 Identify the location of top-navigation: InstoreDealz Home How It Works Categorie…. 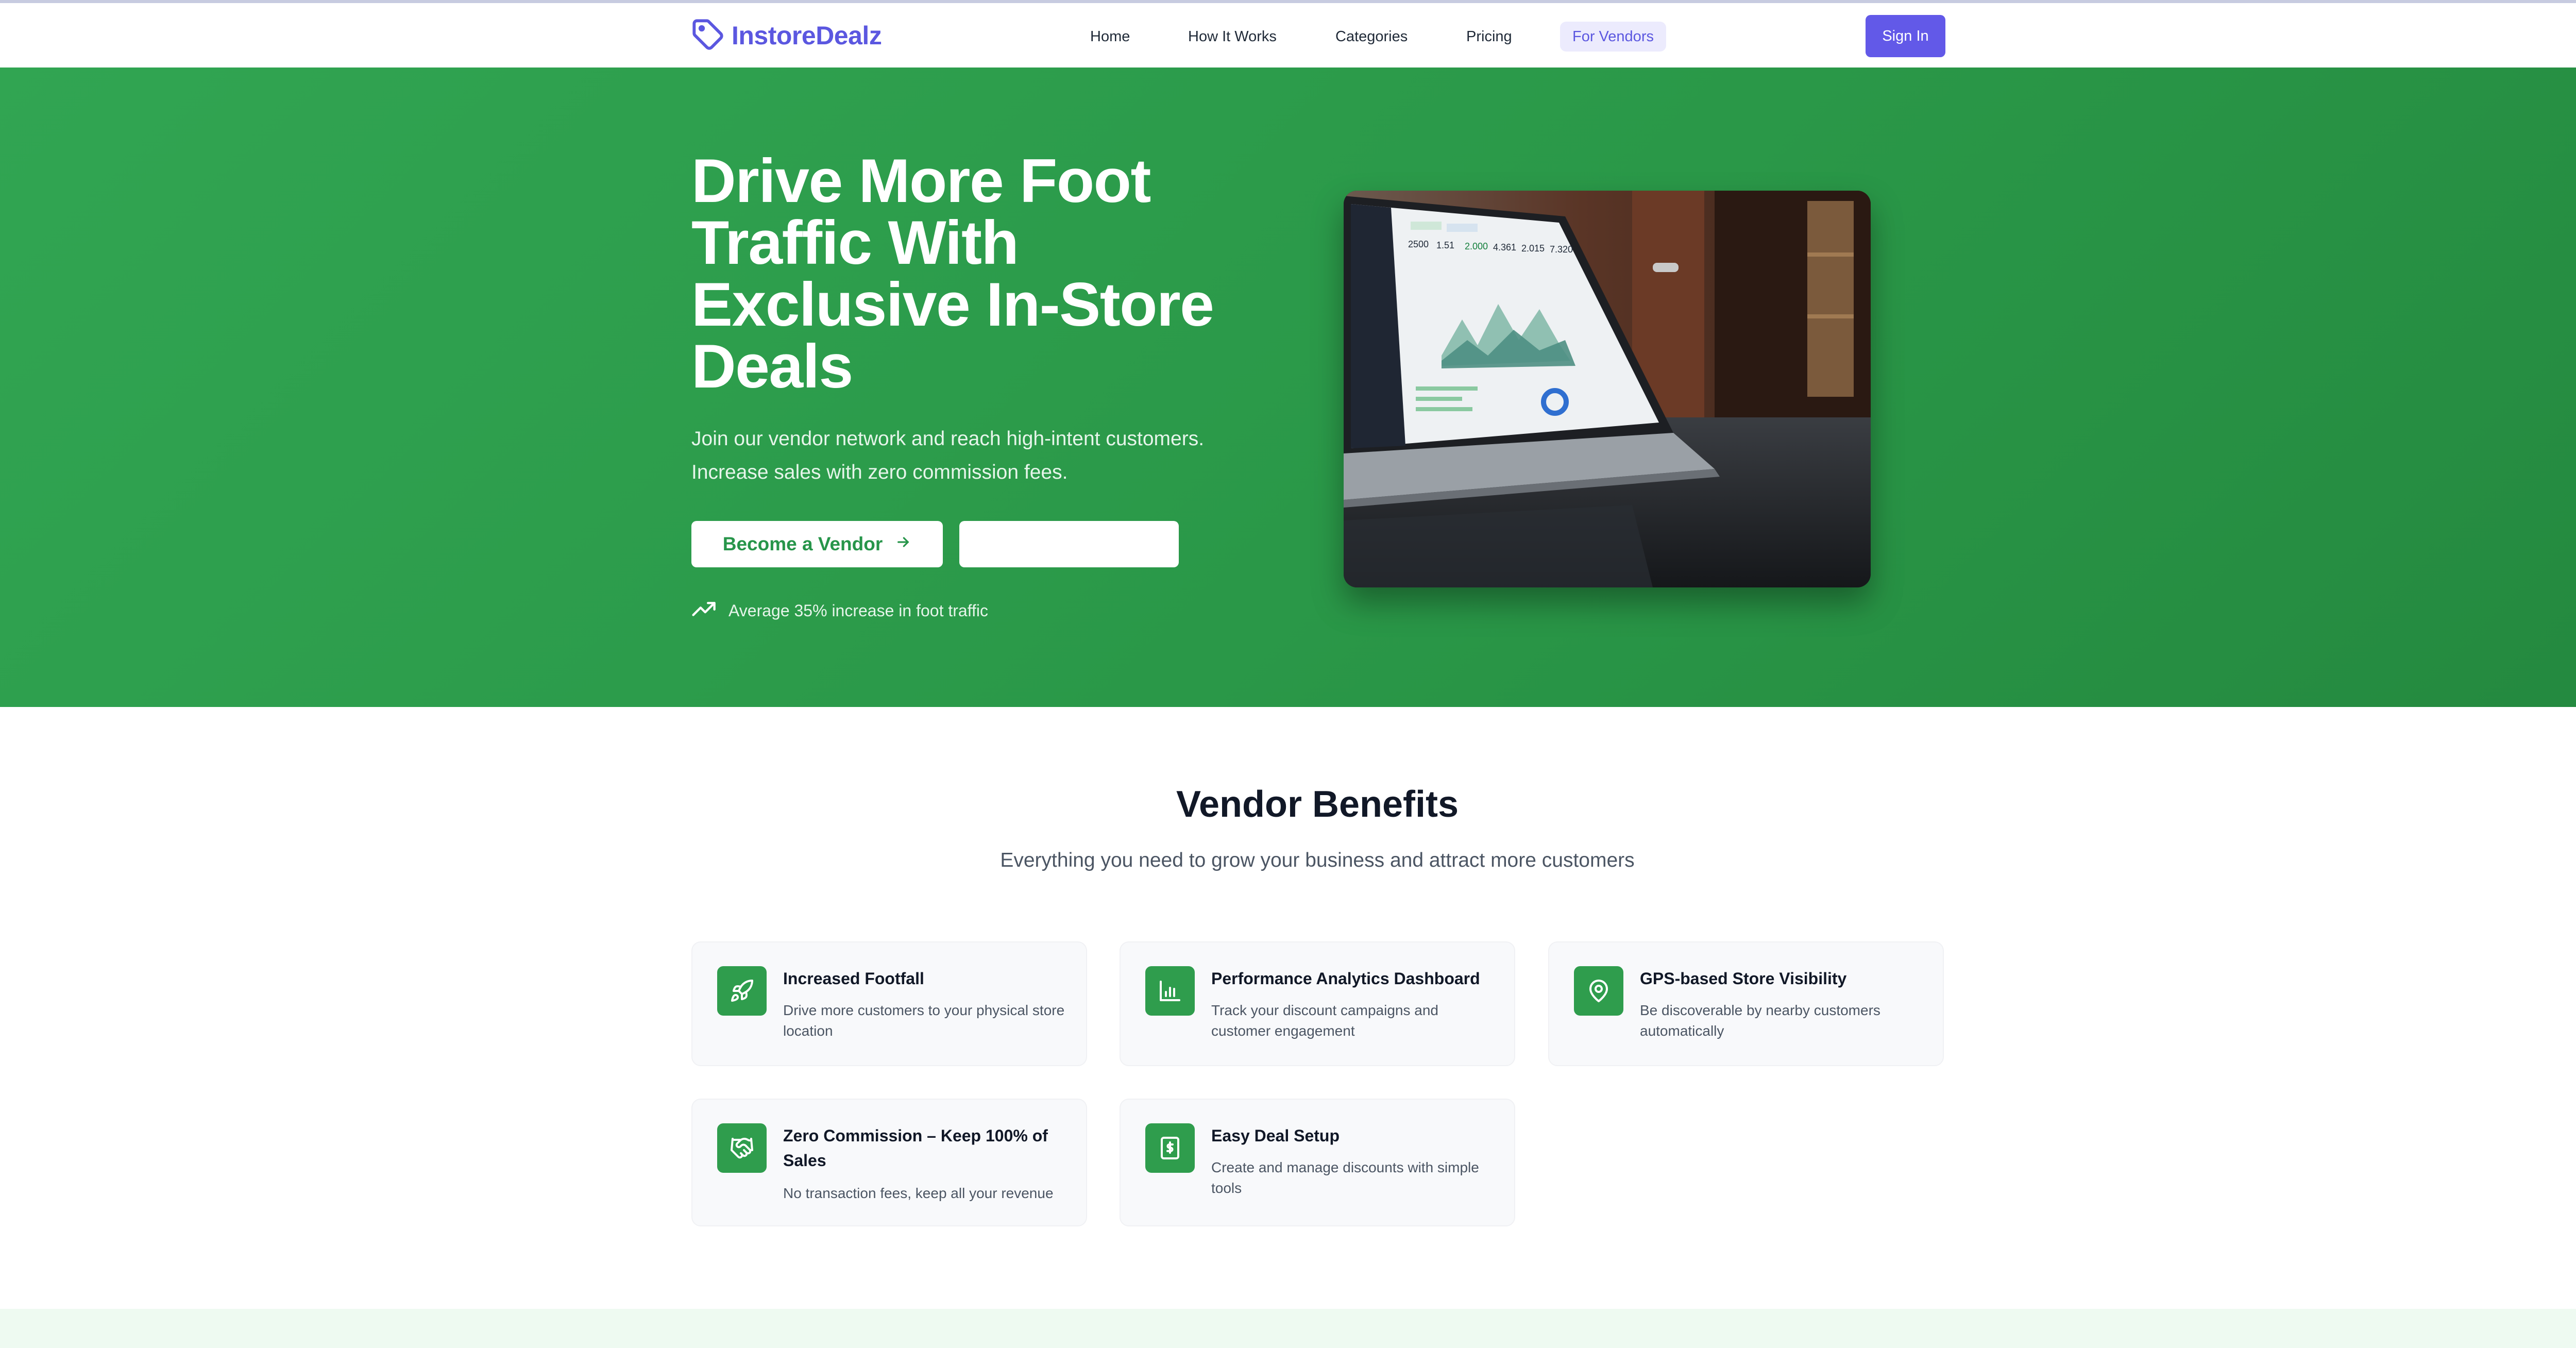
(1288, 36).